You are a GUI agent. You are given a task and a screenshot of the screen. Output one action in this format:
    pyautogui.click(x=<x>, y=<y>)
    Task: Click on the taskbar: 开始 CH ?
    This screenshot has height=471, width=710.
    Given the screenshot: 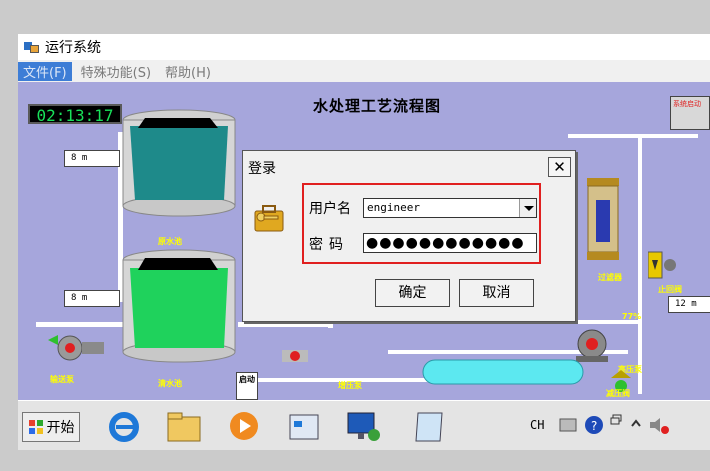 What is the action you would take?
    pyautogui.click(x=364, y=425)
    